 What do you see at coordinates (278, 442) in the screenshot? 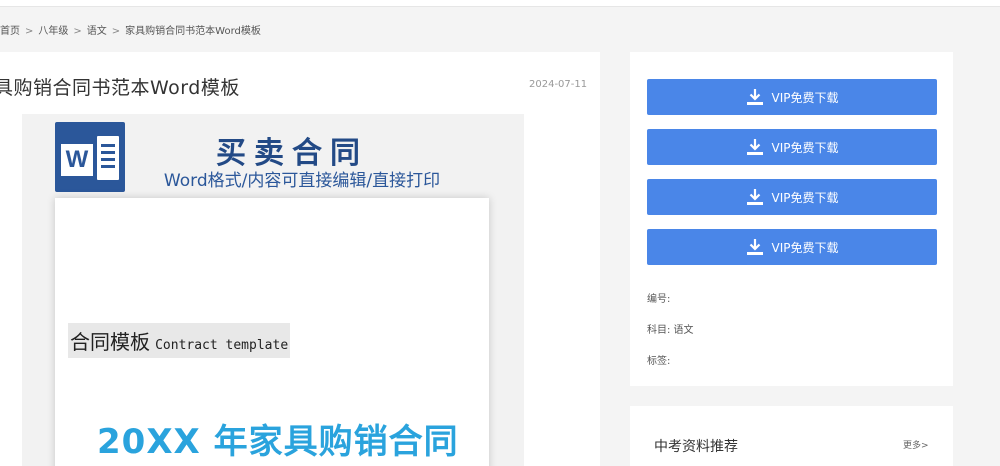
I see `contract-big-title: 20XX 年家具购销合同` at bounding box center [278, 442].